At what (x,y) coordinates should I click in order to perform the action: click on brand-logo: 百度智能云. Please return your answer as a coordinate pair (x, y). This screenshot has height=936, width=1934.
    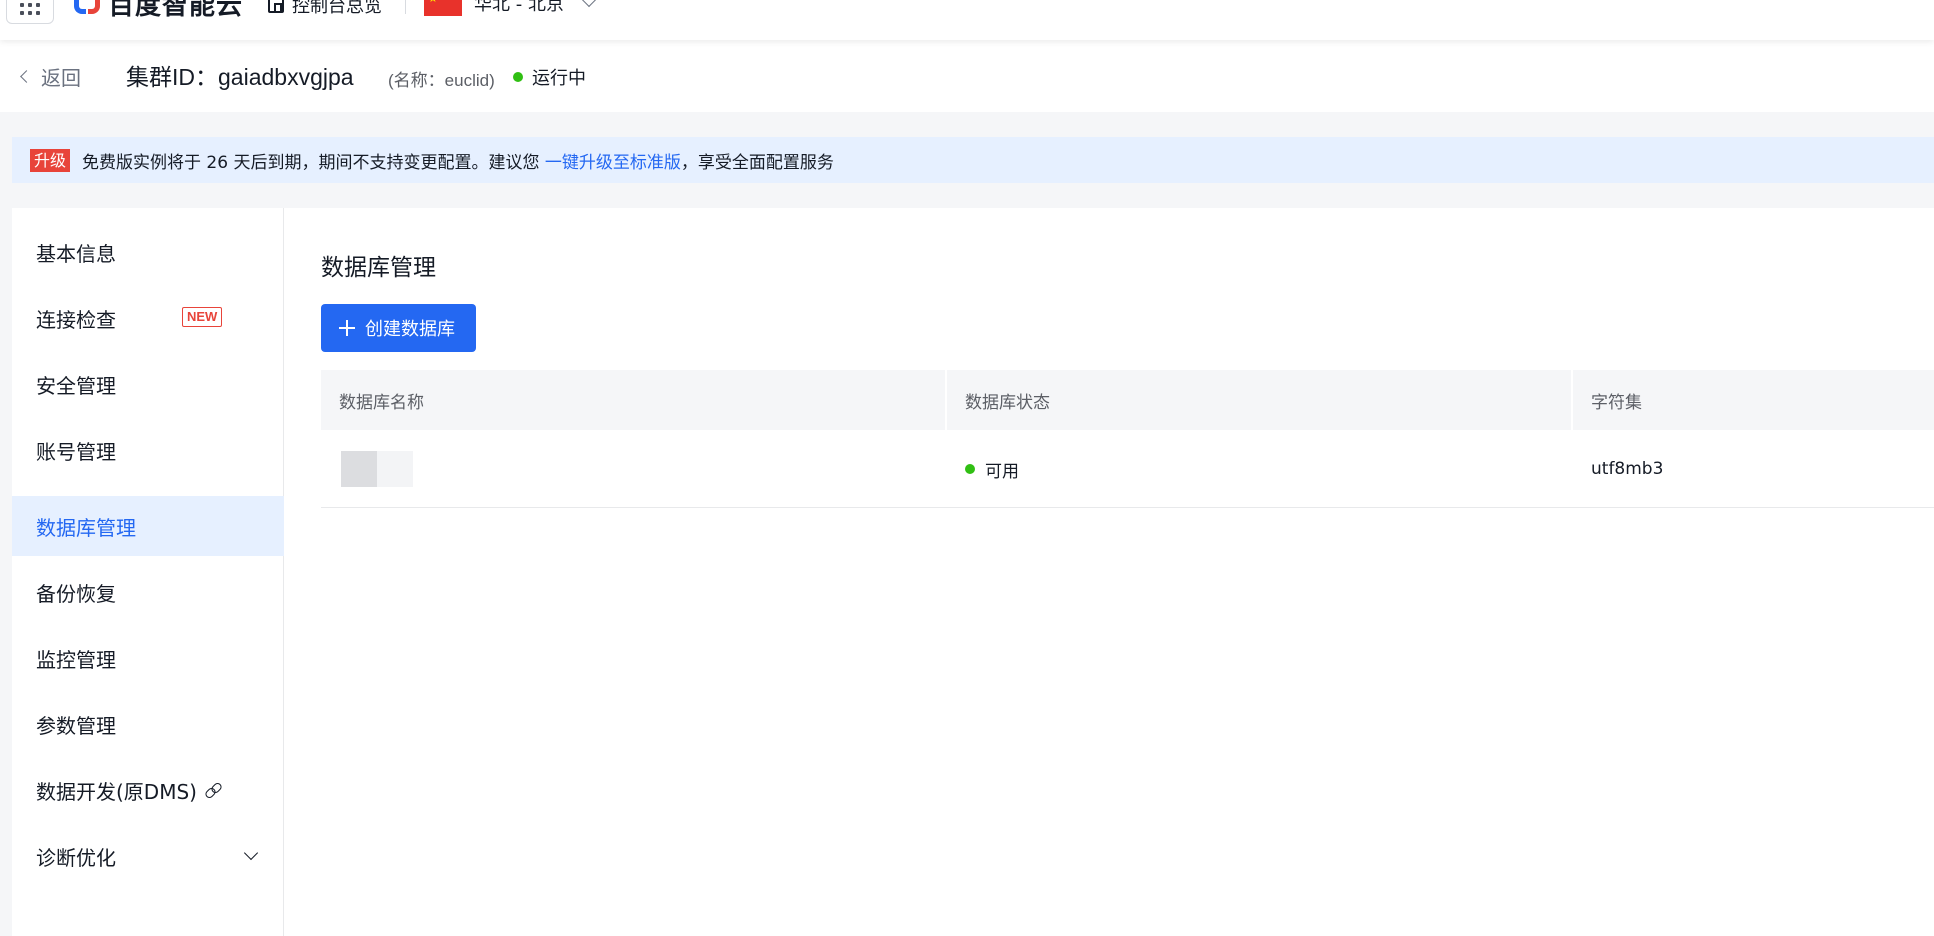
    Looking at the image, I should click on (158, 10).